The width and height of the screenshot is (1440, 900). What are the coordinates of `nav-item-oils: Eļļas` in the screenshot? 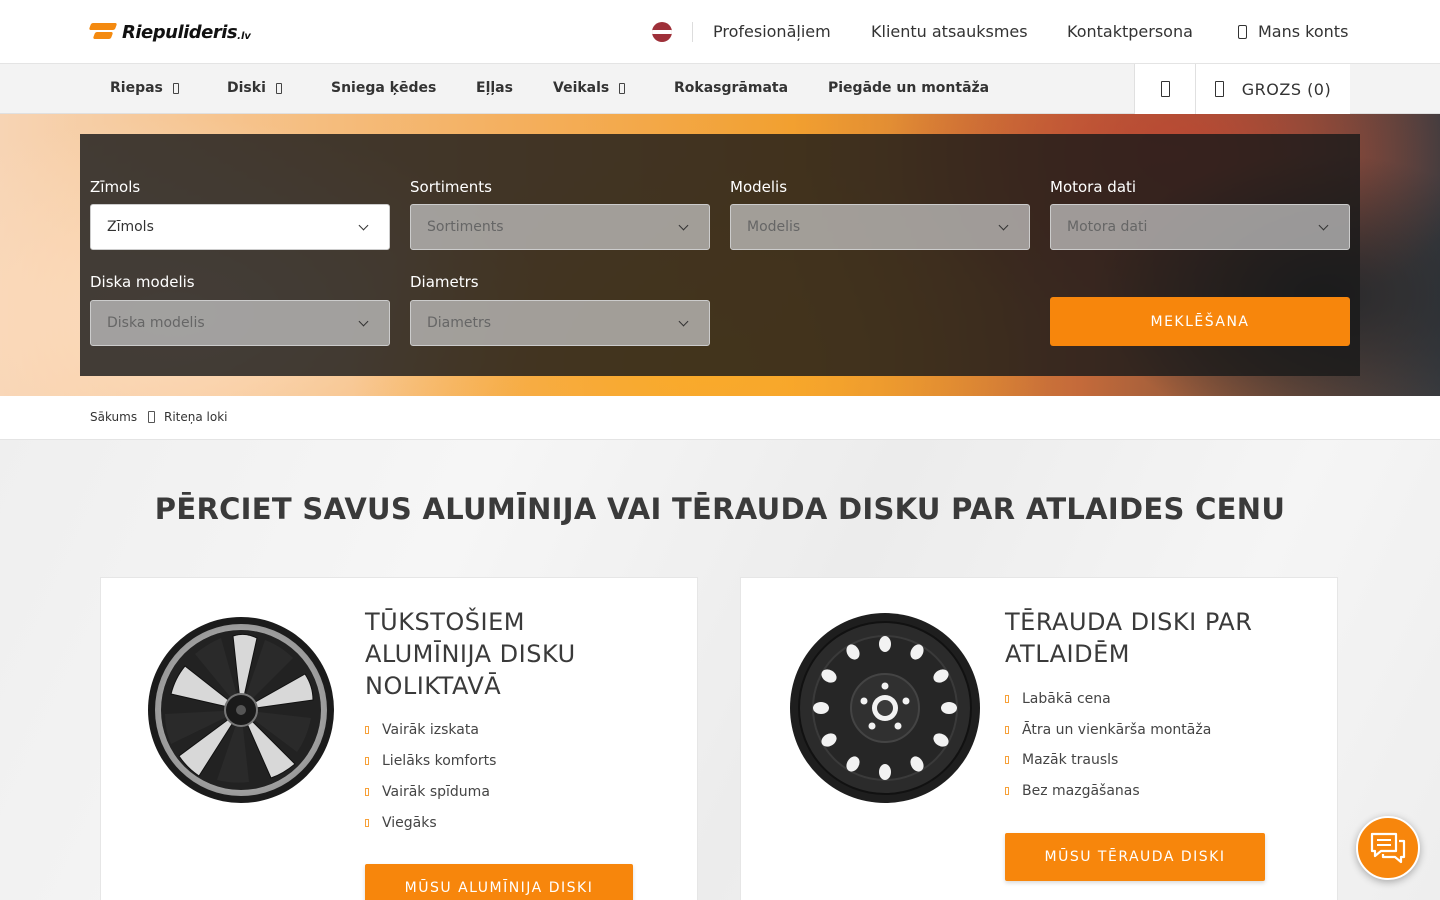 It's located at (494, 88).